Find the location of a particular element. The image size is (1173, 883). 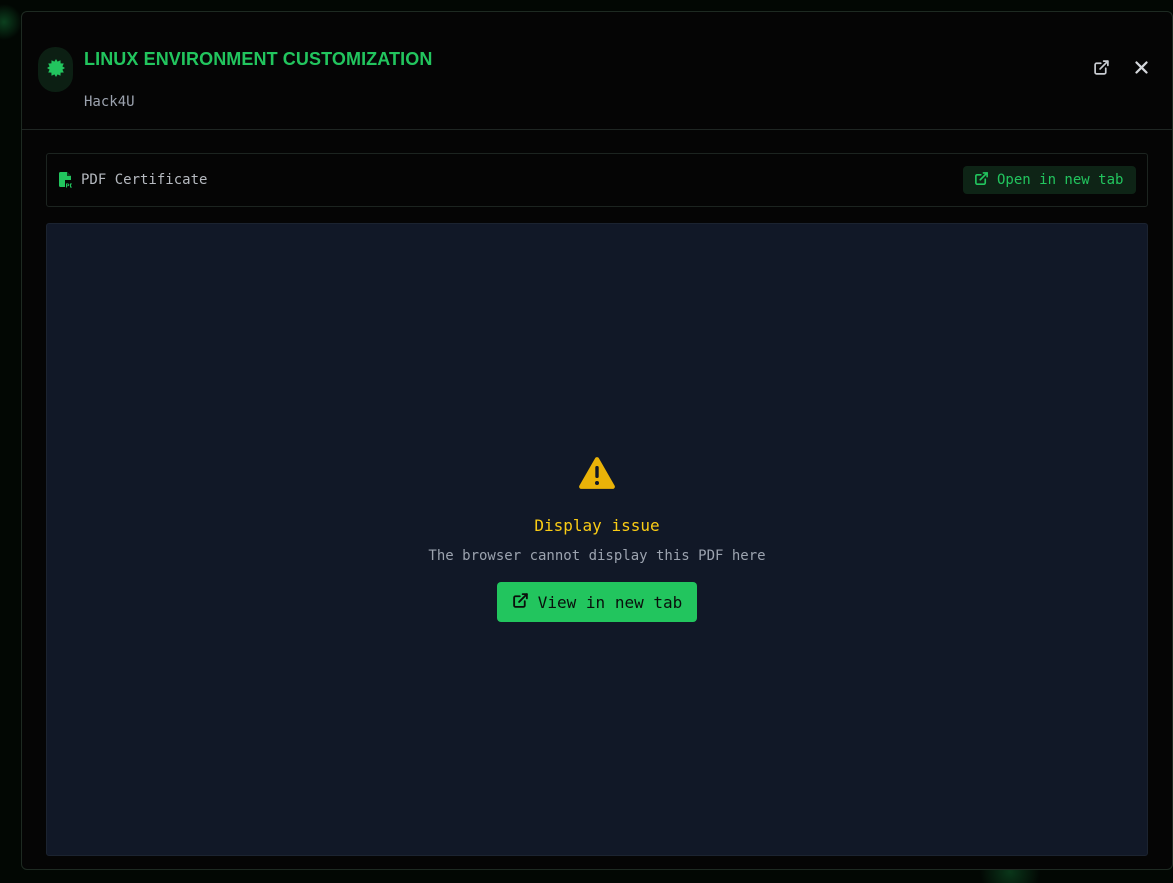

gear-badge-icon is located at coordinates (56, 70).